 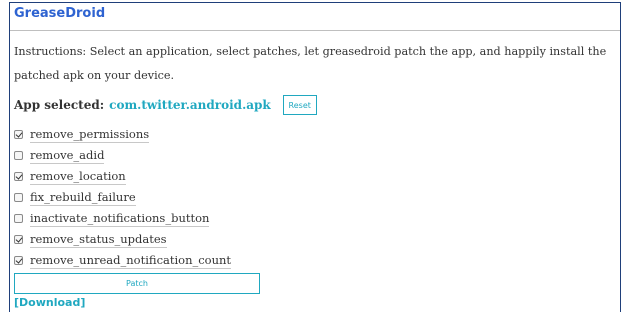 What do you see at coordinates (190, 105) in the screenshot?
I see `selected-app-name: com.twitter.android.apk` at bounding box center [190, 105].